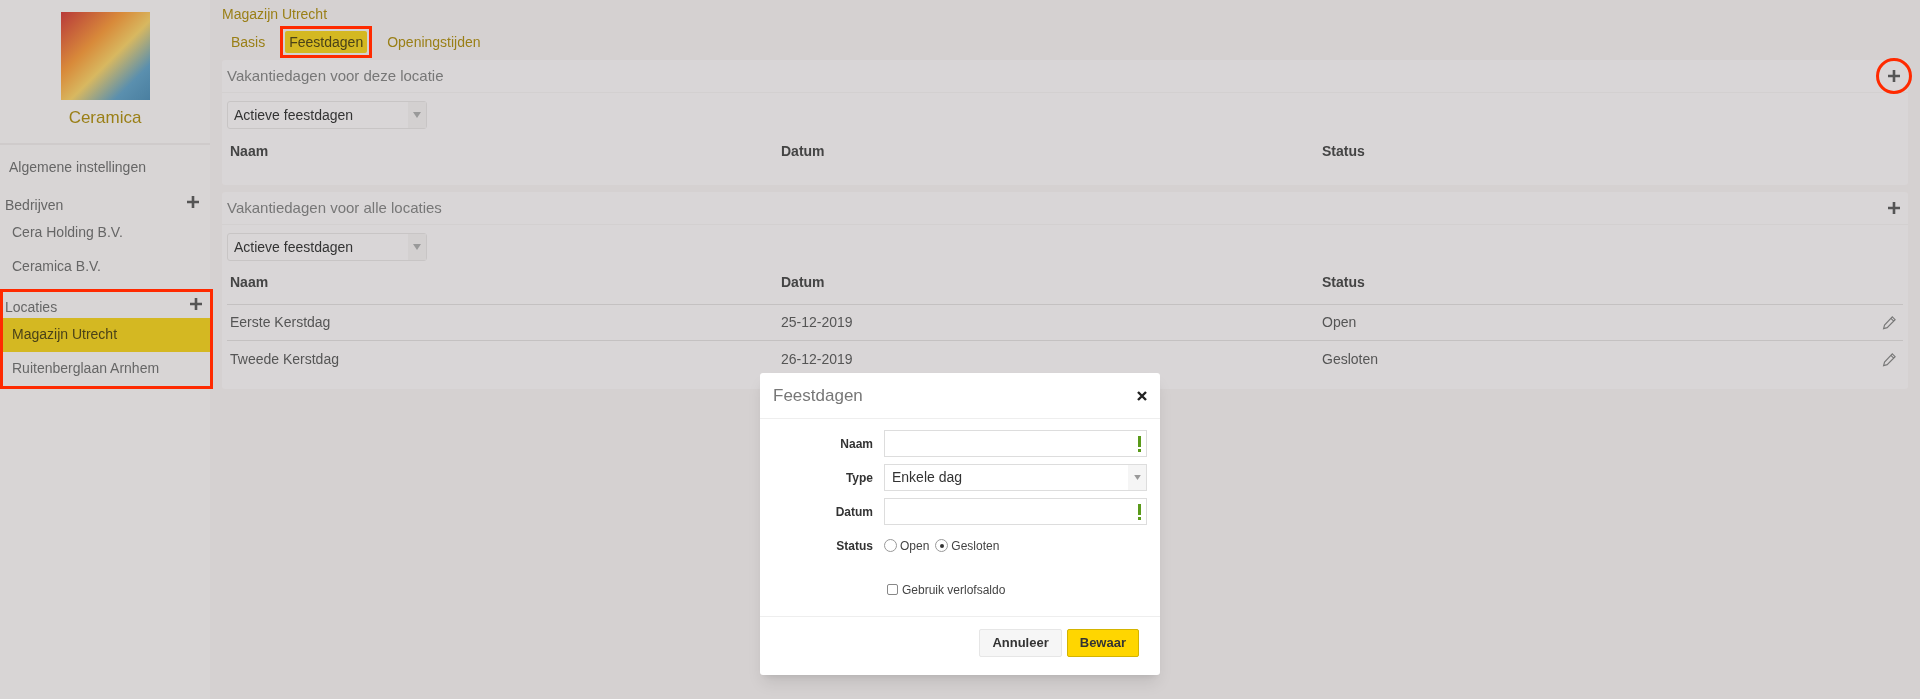  What do you see at coordinates (1015, 477) in the screenshot?
I see `type-dropdown: Enkele dag` at bounding box center [1015, 477].